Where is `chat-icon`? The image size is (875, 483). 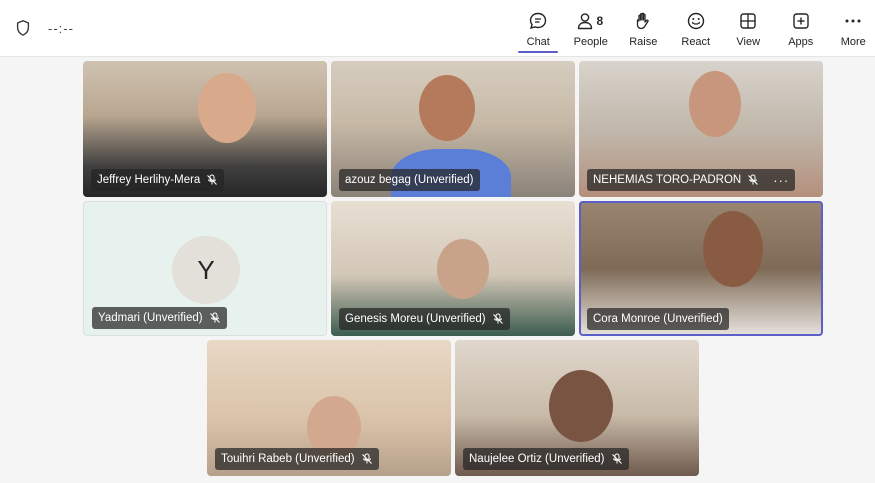 chat-icon is located at coordinates (538, 21).